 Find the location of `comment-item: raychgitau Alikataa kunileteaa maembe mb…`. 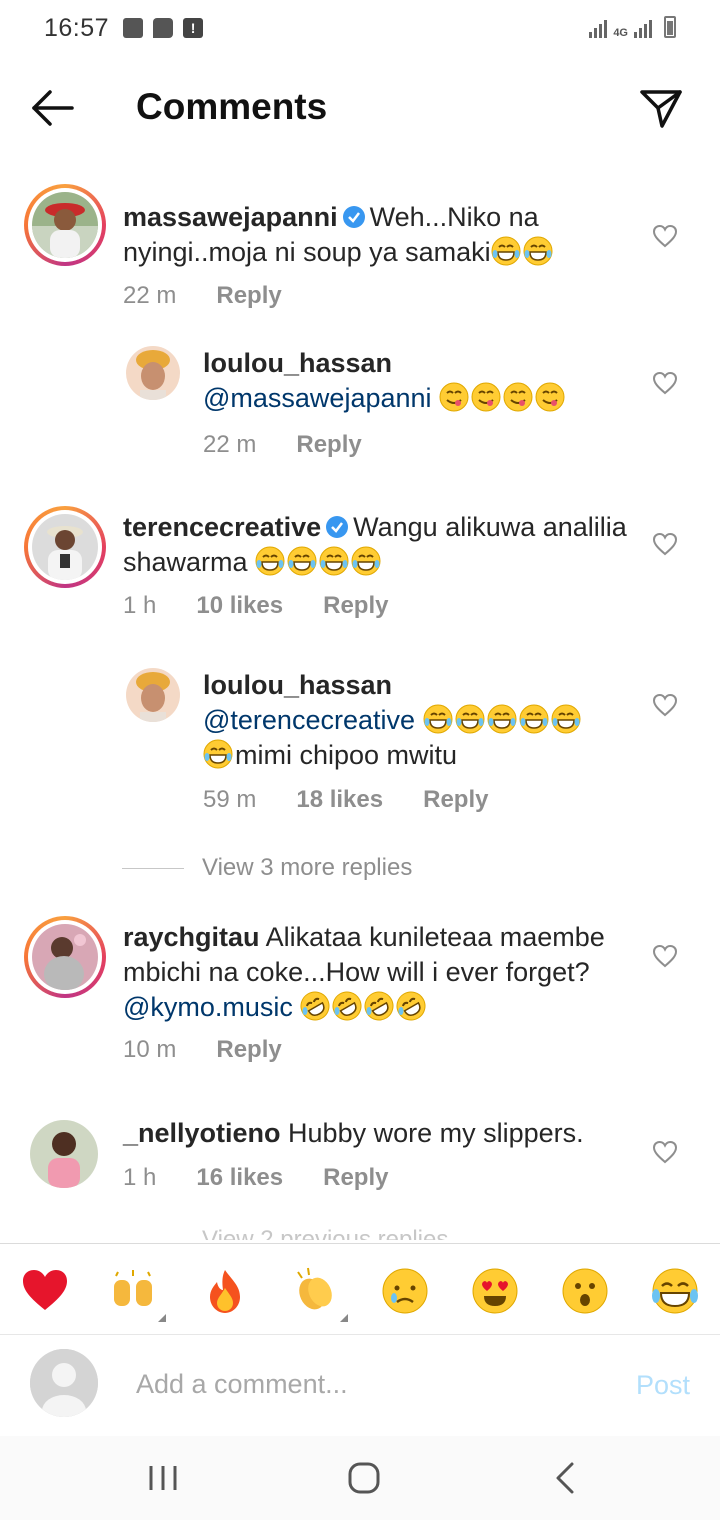

comment-item: raychgitau Alikataa kunileteaa maembe mb… is located at coordinates (360, 996).